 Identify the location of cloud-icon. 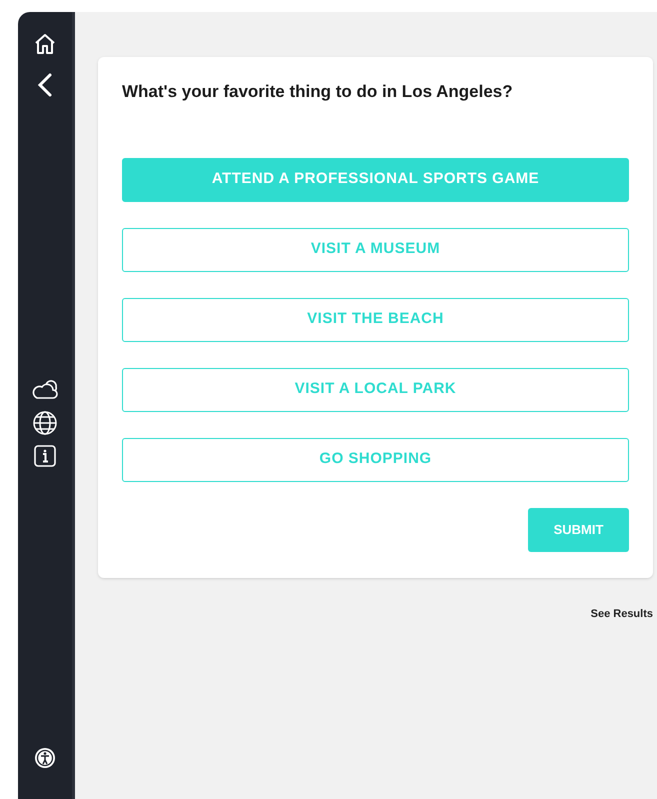
(45, 389).